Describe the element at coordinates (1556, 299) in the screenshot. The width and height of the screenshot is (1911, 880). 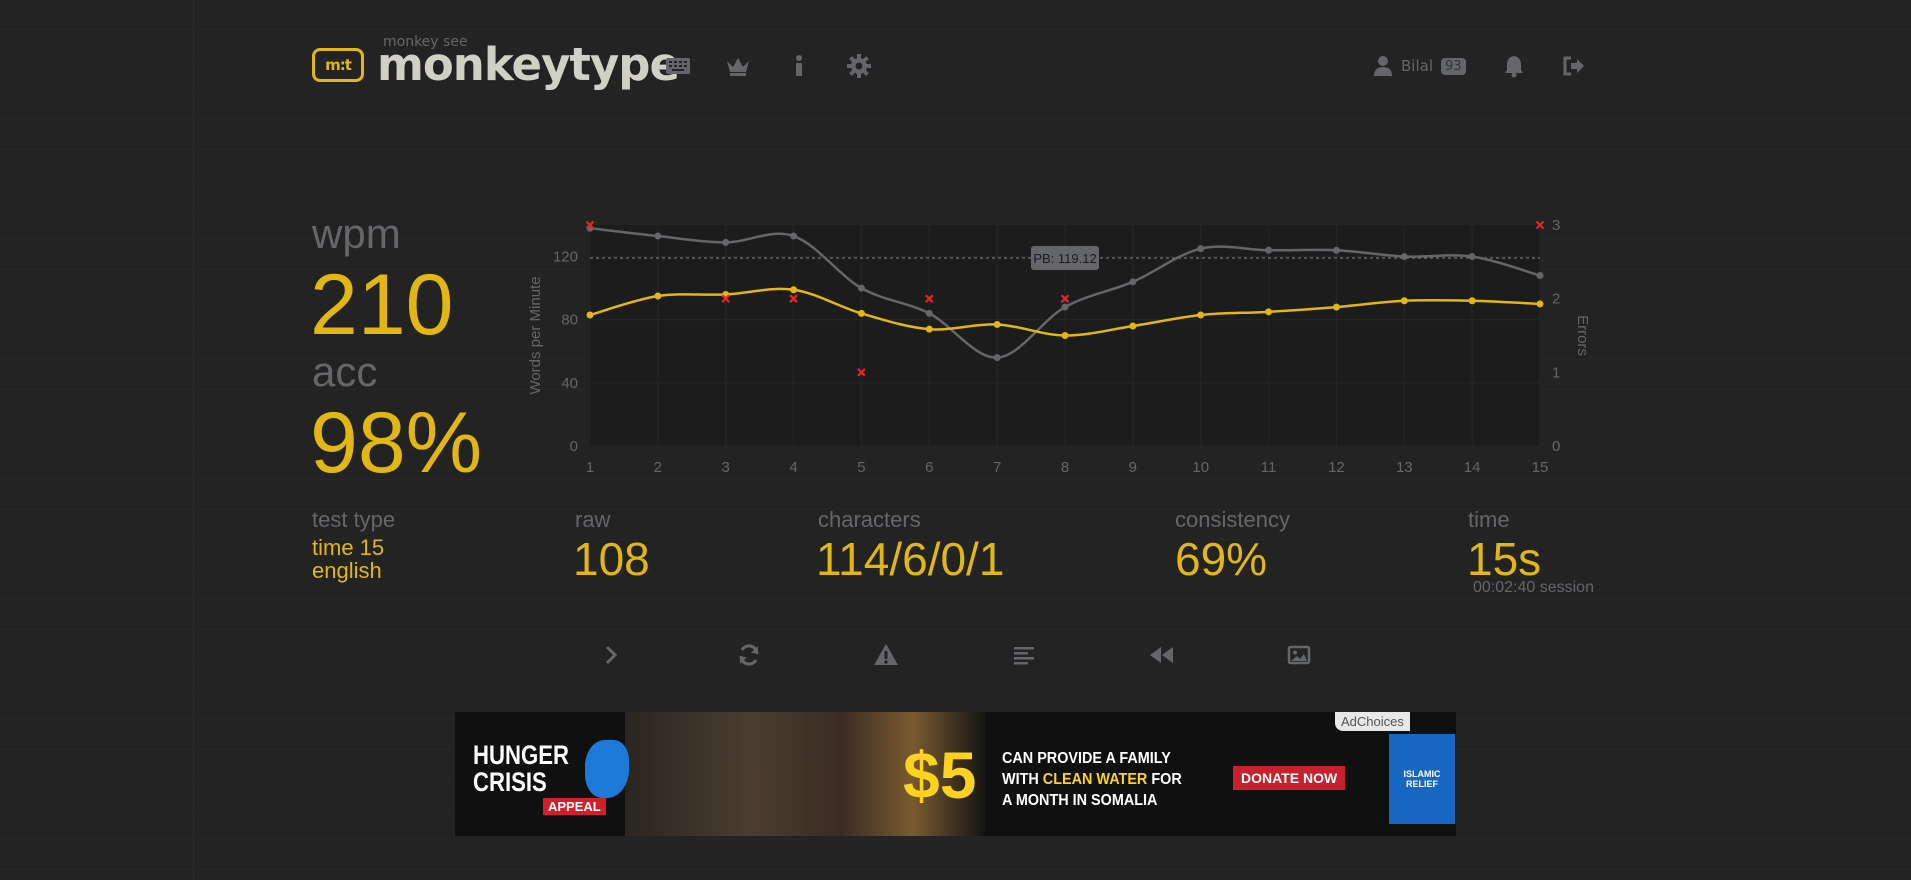
I see `y2-tick-label: 2` at that location.